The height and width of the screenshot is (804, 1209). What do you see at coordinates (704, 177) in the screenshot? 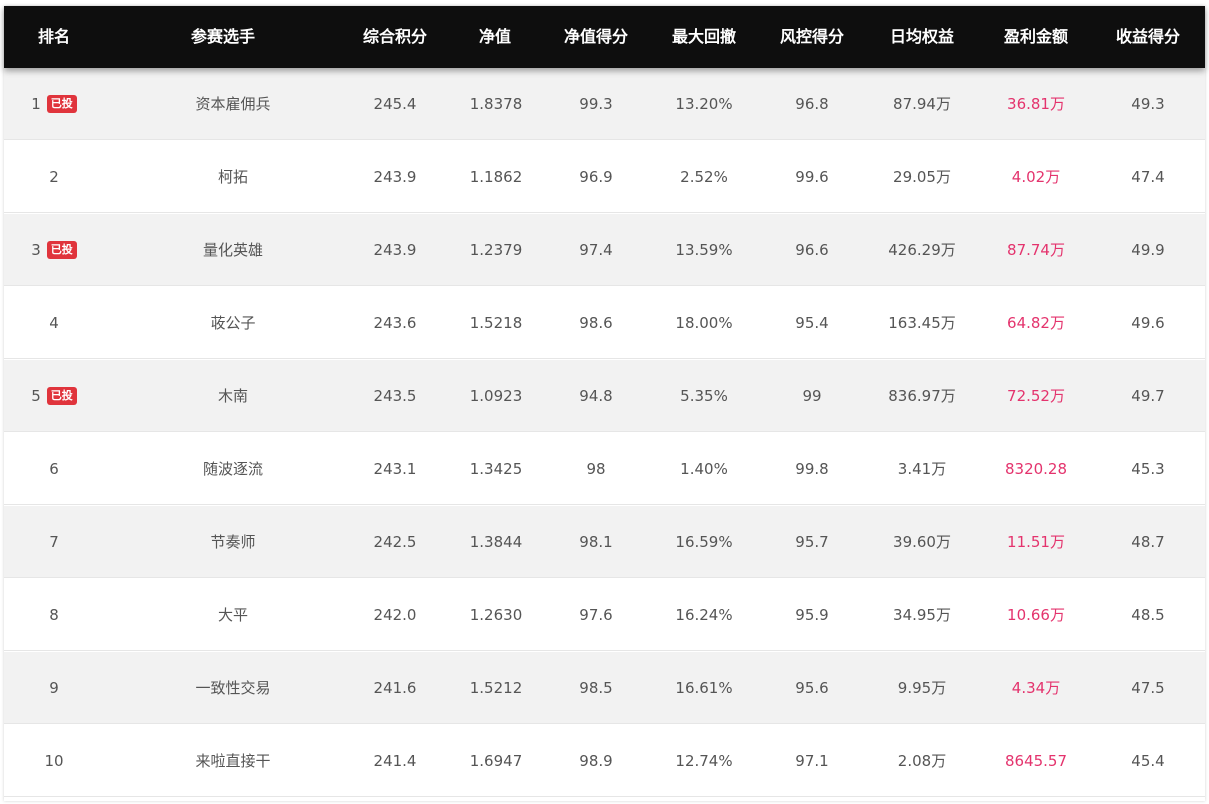
I see `cell-max-drawdown: 2.52%` at bounding box center [704, 177].